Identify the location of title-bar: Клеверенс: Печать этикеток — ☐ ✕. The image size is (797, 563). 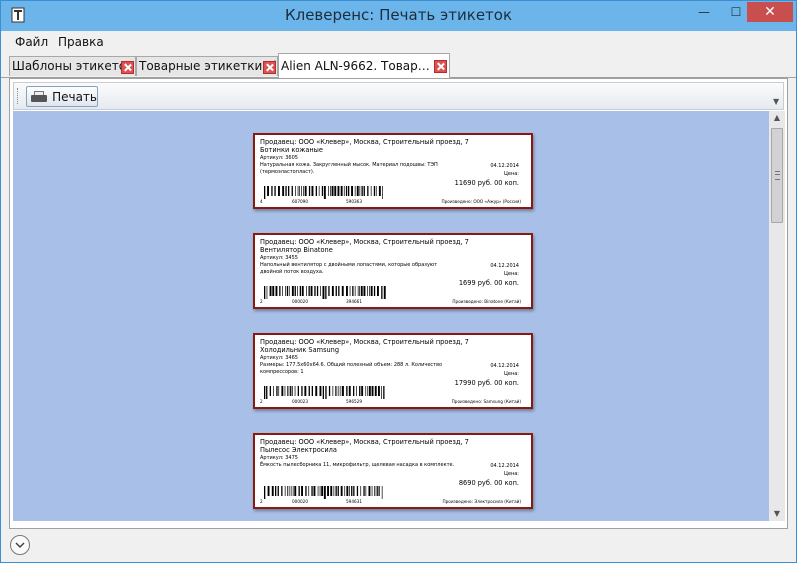
(398, 16).